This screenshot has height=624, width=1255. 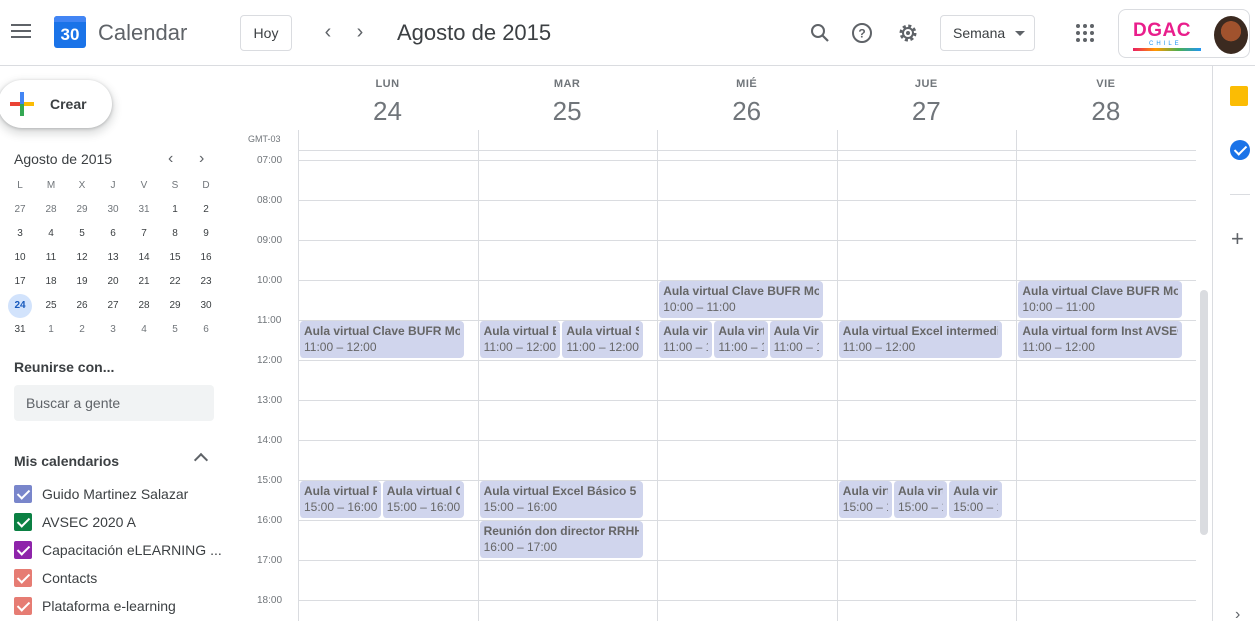 I want to click on avatar, so click(x=1231, y=35).